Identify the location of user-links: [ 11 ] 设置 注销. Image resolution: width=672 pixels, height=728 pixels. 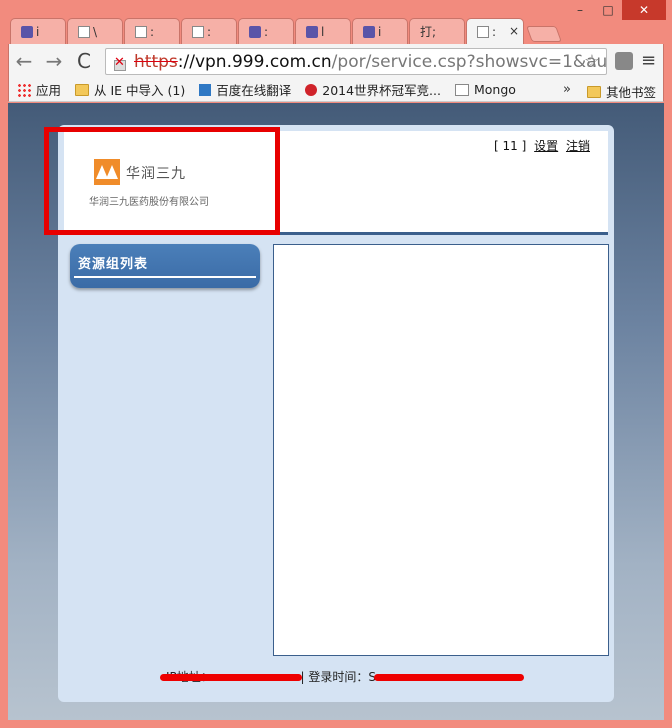
(542, 145).